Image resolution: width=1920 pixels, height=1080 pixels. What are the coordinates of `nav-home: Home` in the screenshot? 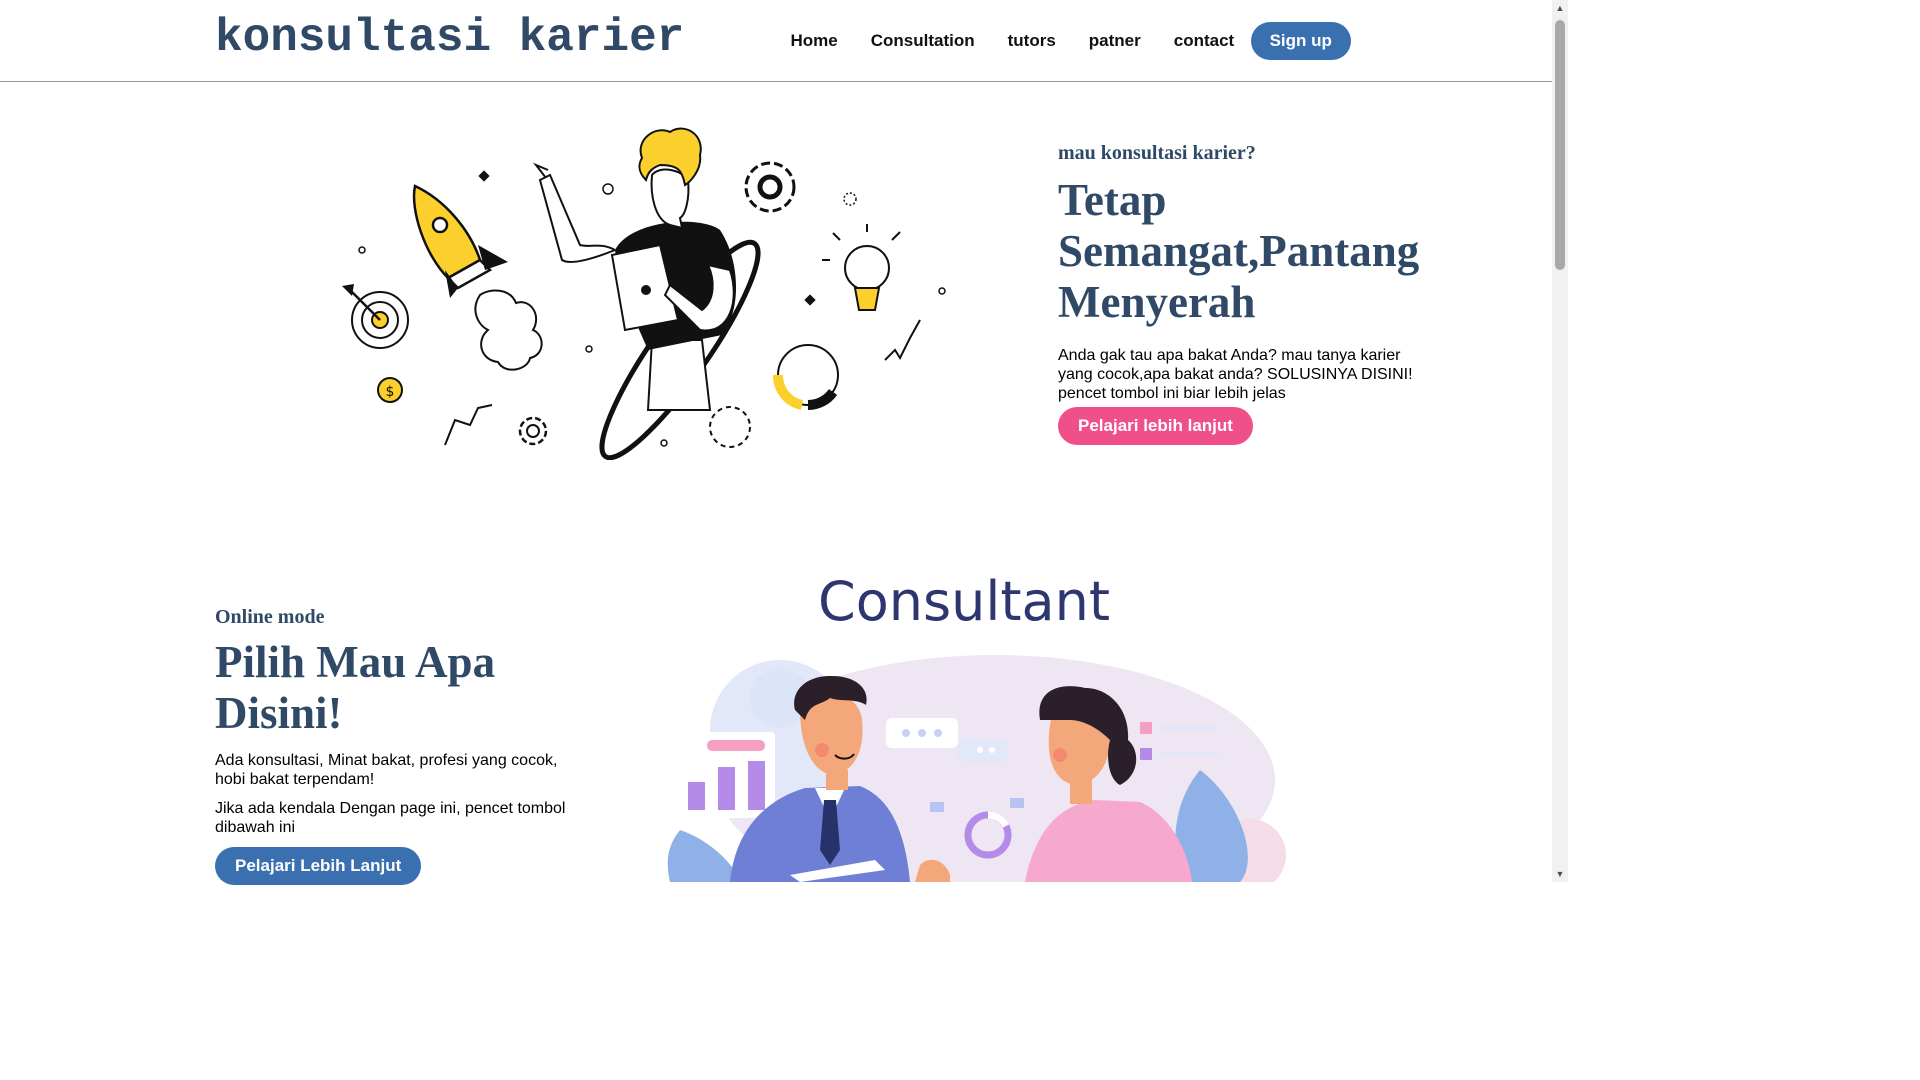 It's located at (814, 41).